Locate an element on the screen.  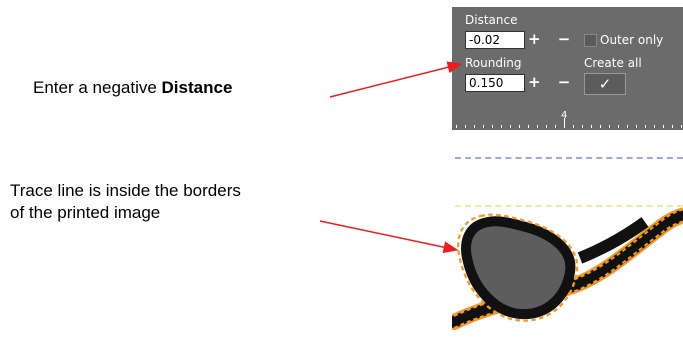
trace-arrow is located at coordinates (389, 237).